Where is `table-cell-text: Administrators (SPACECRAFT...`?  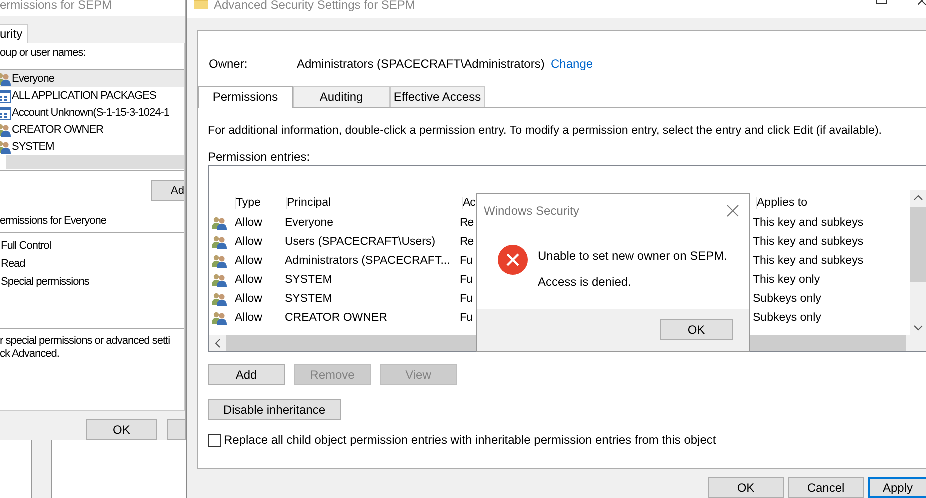 table-cell-text: Administrators (SPACECRAFT... is located at coordinates (368, 260).